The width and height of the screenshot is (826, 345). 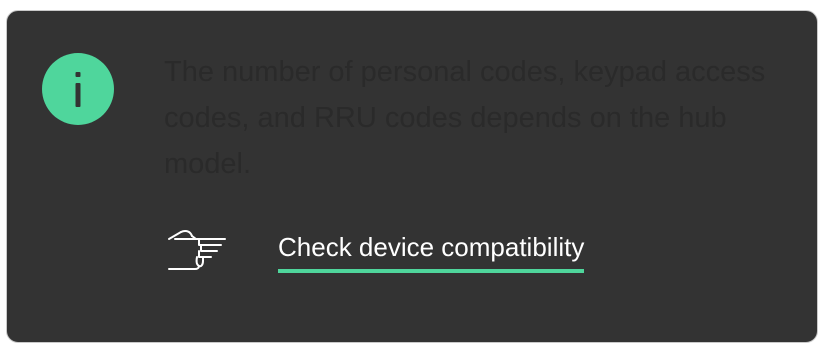 I want to click on info-icon, so click(x=78, y=89).